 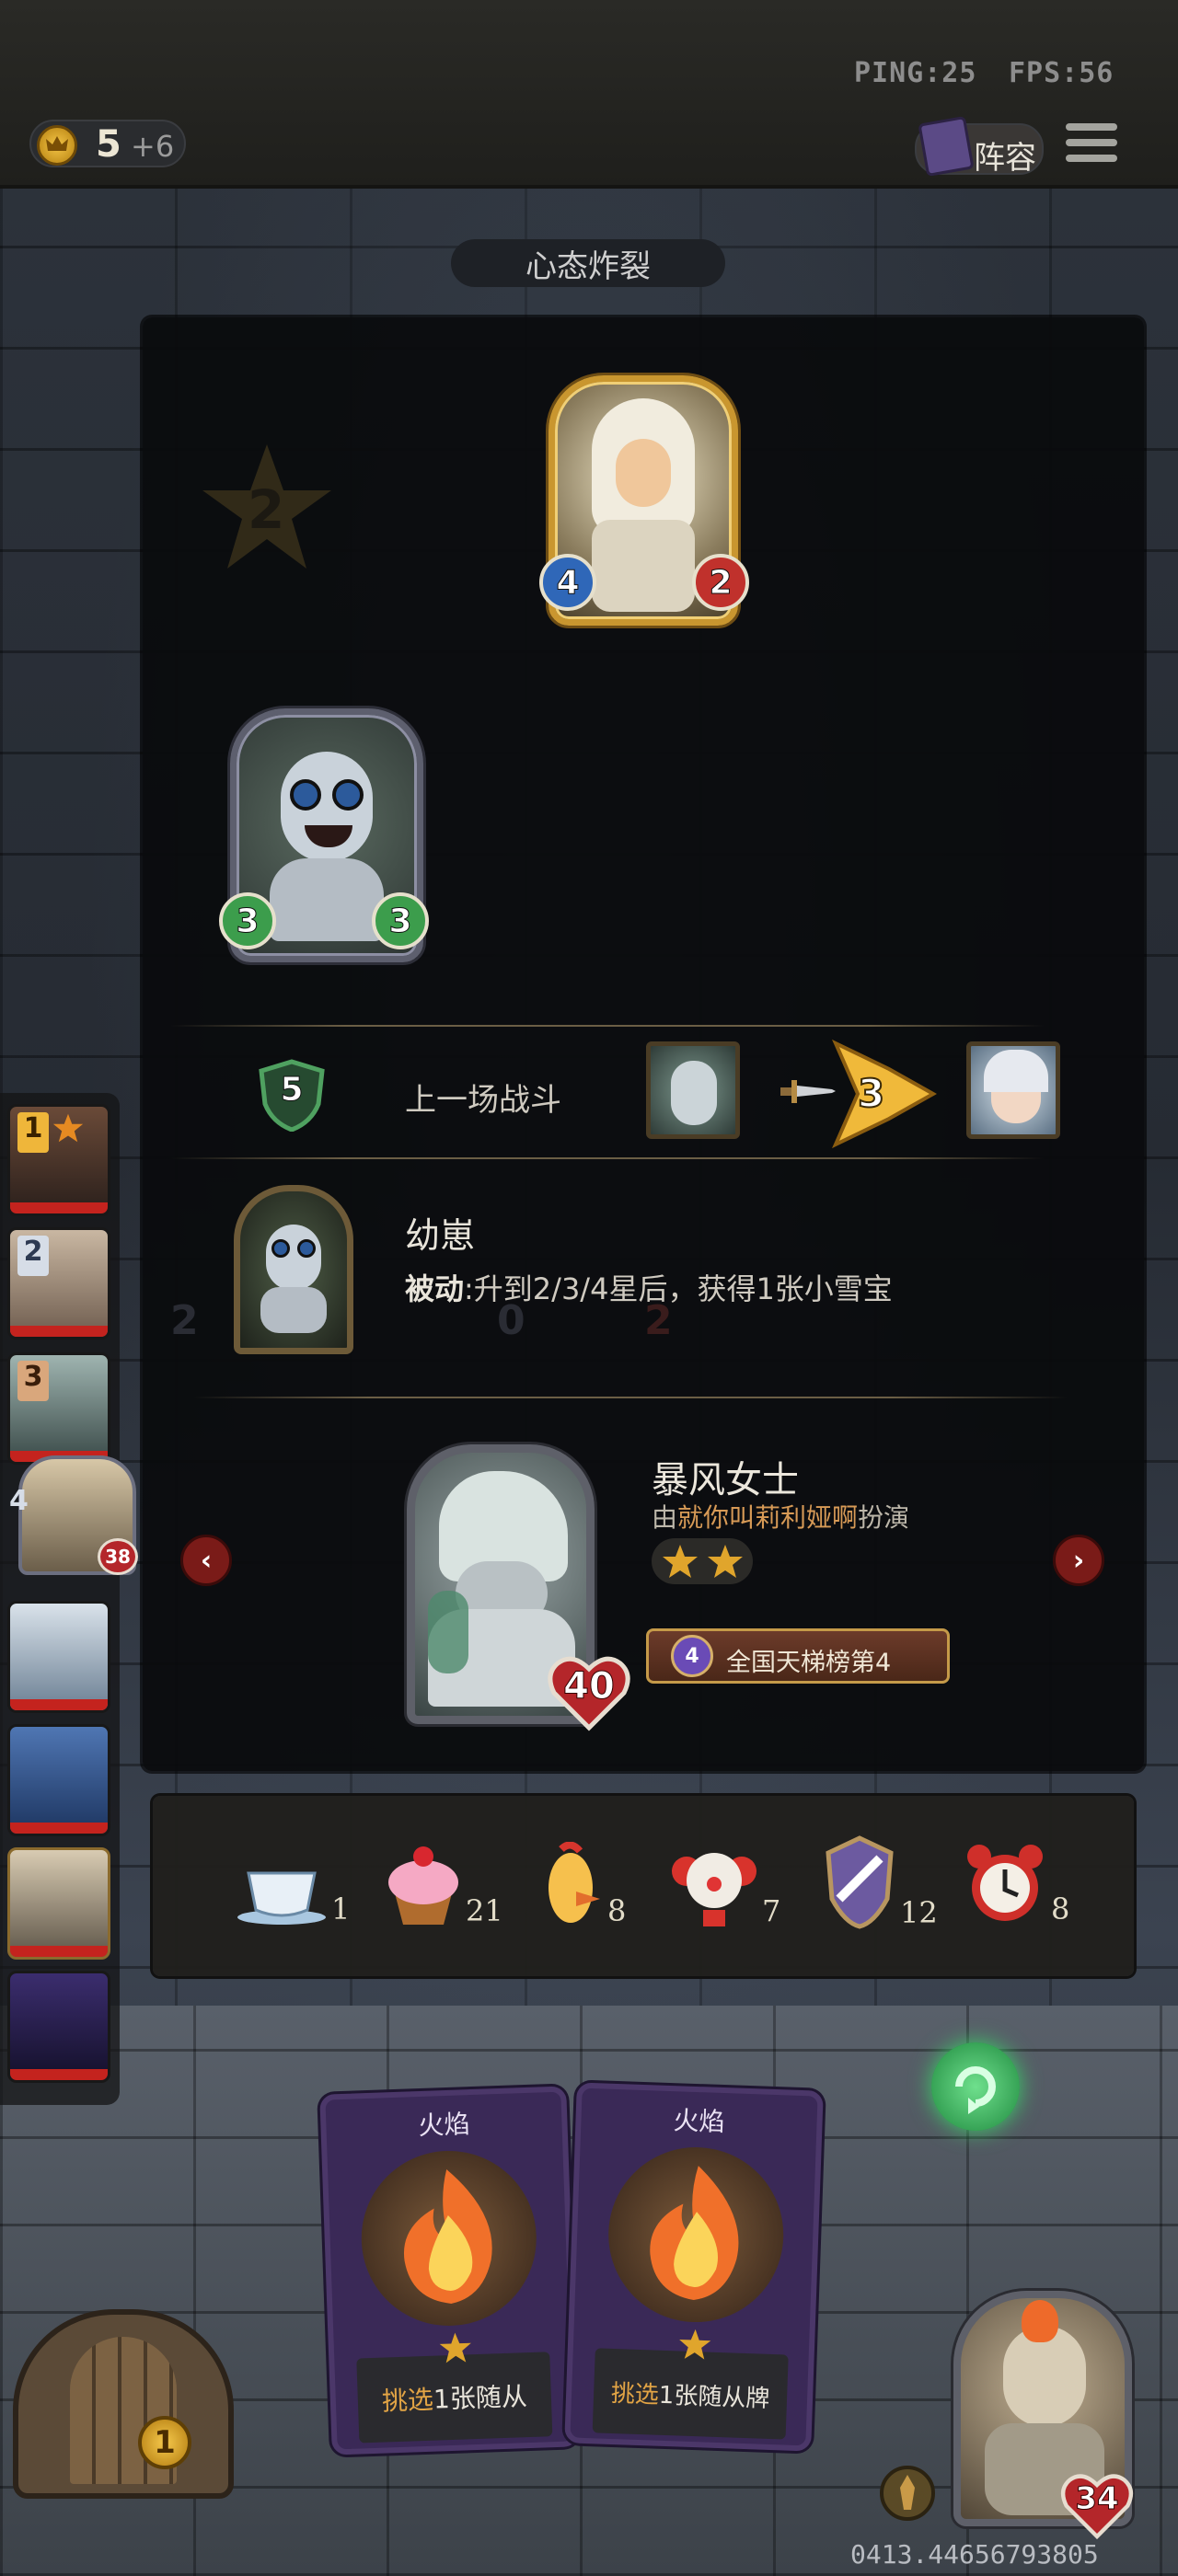 What do you see at coordinates (1097, 2499) in the screenshot?
I see `hero-health: 34` at bounding box center [1097, 2499].